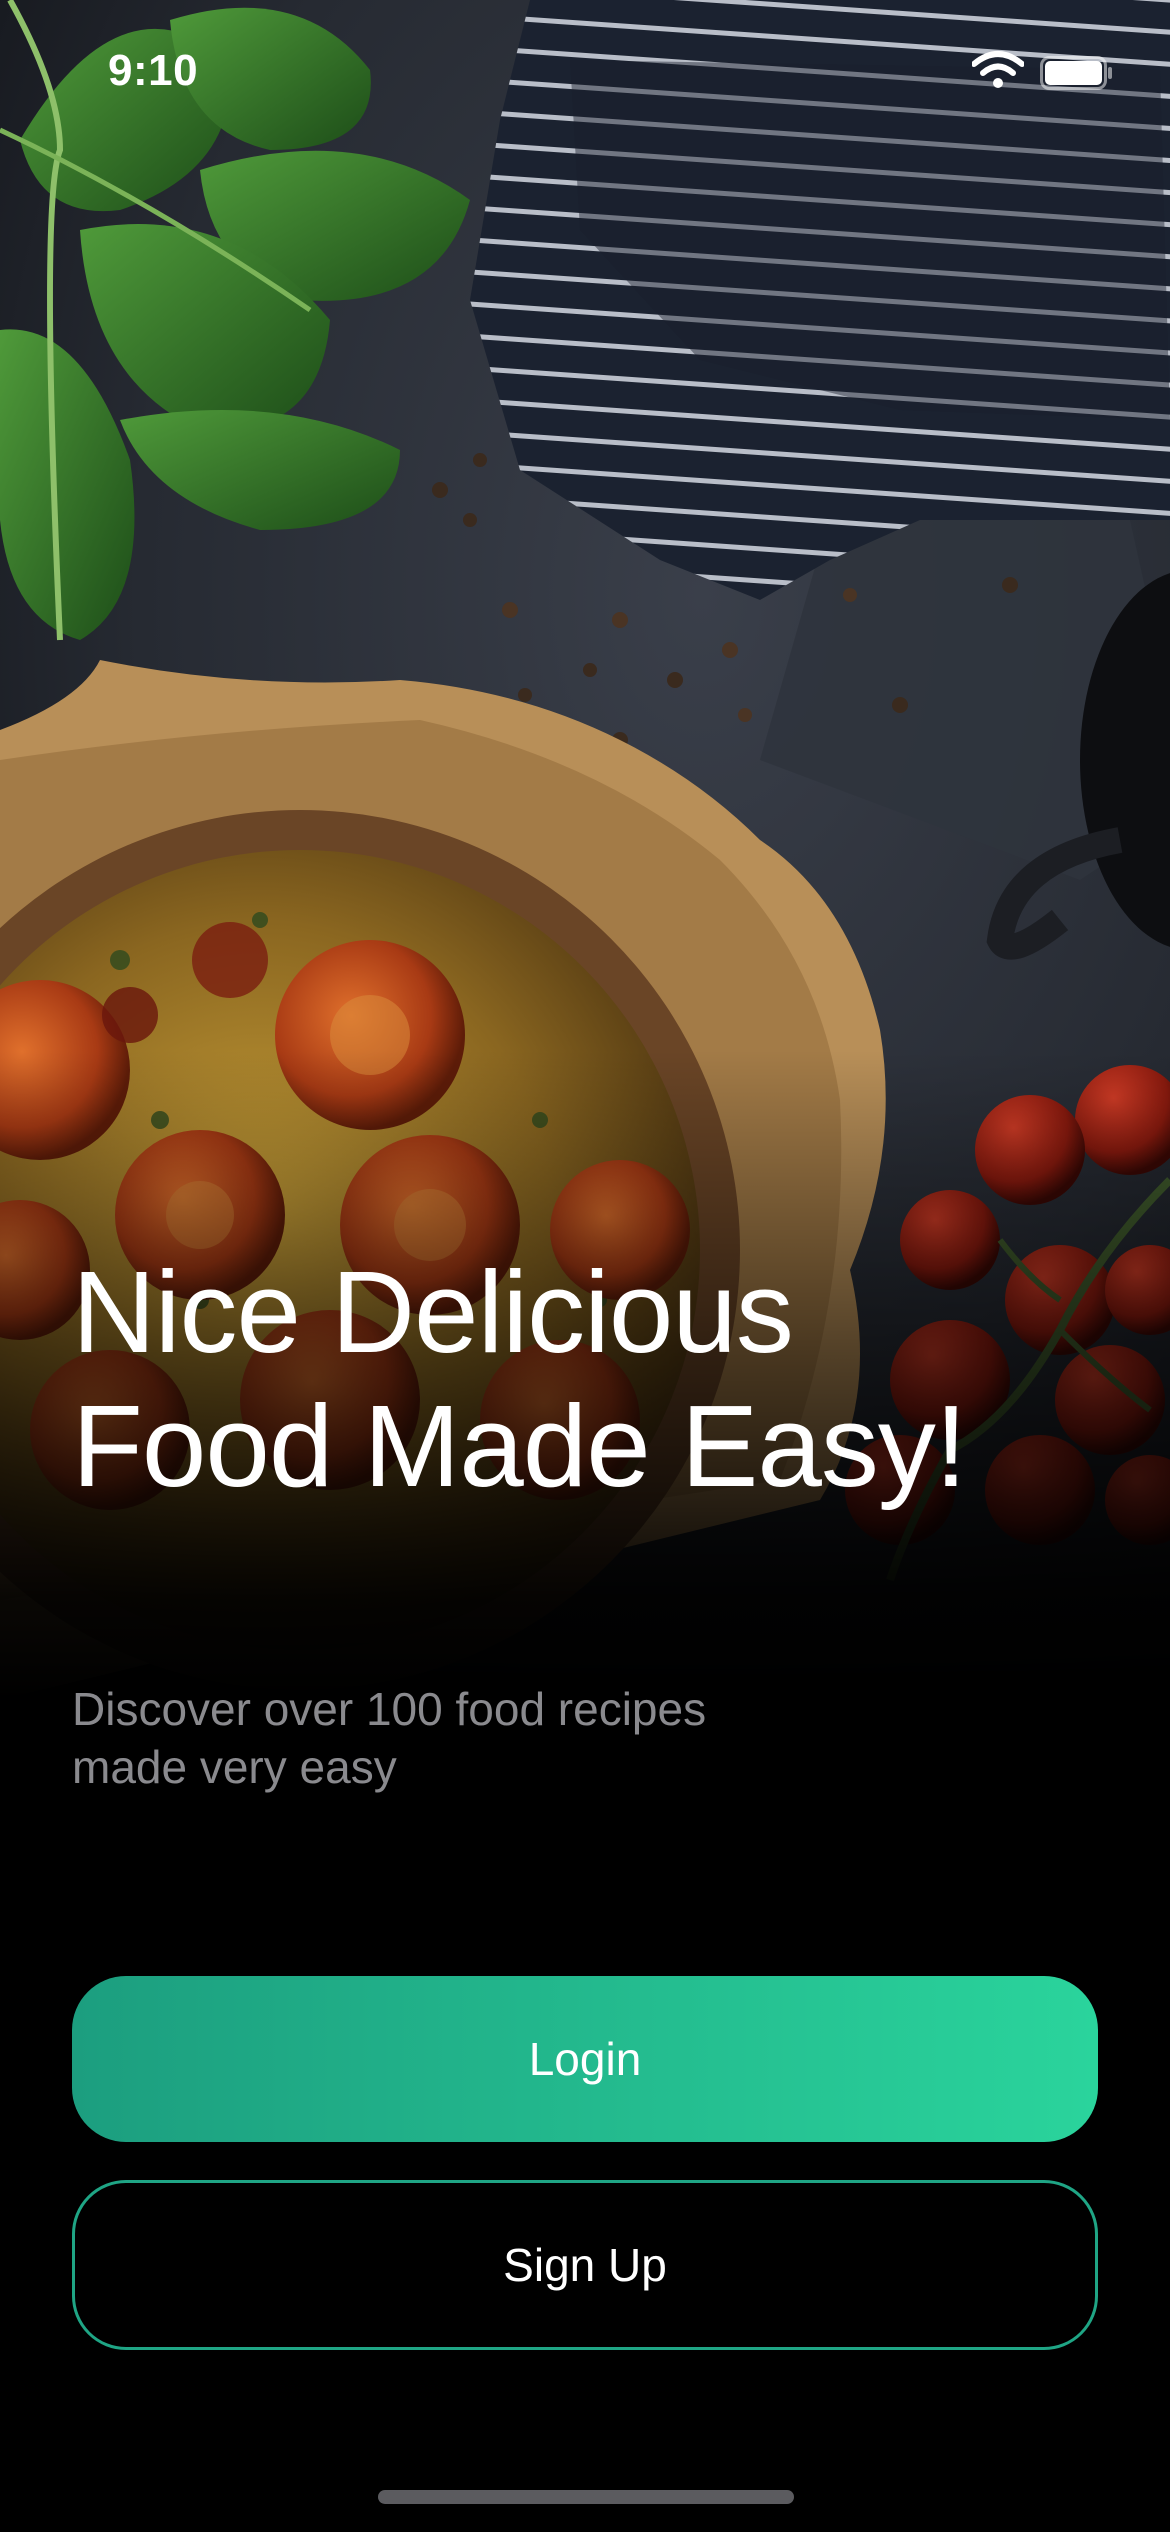  I want to click on headline: Nice Delicious Food Made Easy!, so click(519, 1379).